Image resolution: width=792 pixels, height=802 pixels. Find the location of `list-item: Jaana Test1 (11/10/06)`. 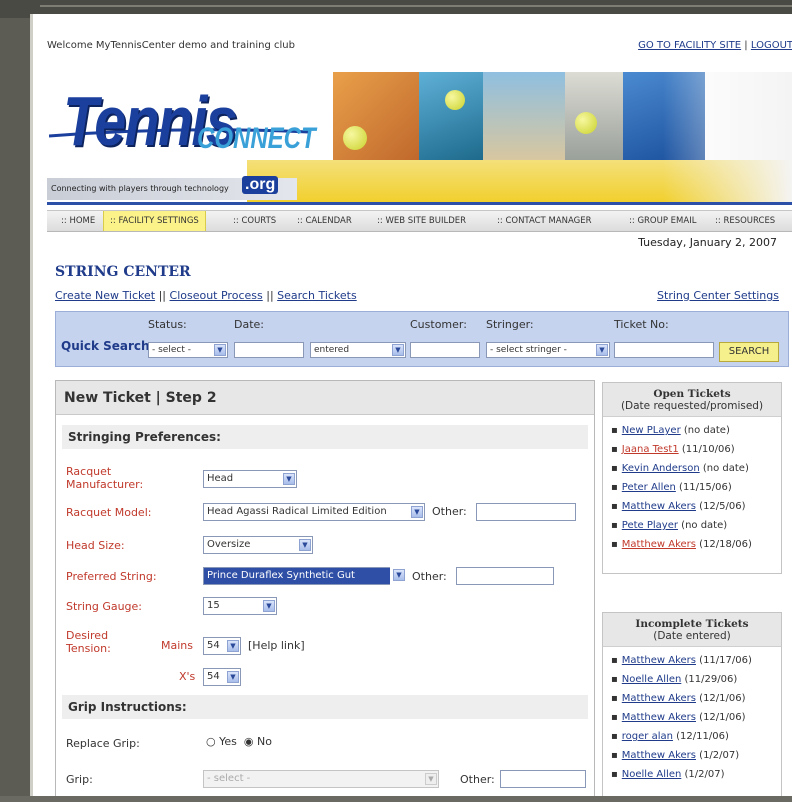

list-item: Jaana Test1 (11/10/06) is located at coordinates (696, 449).